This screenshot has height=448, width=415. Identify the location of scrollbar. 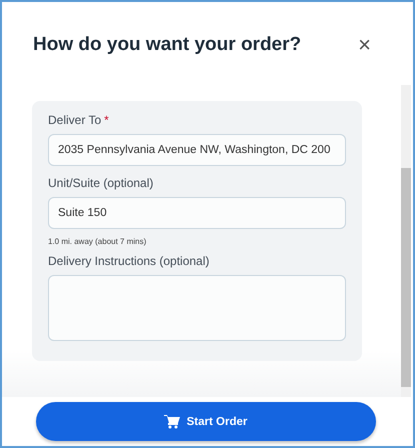
(406, 241).